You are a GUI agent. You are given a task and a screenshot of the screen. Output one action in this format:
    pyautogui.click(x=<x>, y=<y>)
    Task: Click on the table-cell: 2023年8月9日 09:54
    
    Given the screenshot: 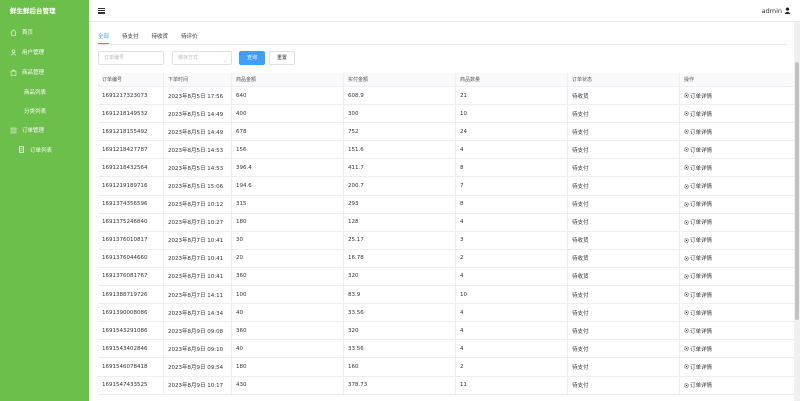 What is the action you would take?
    pyautogui.click(x=198, y=367)
    